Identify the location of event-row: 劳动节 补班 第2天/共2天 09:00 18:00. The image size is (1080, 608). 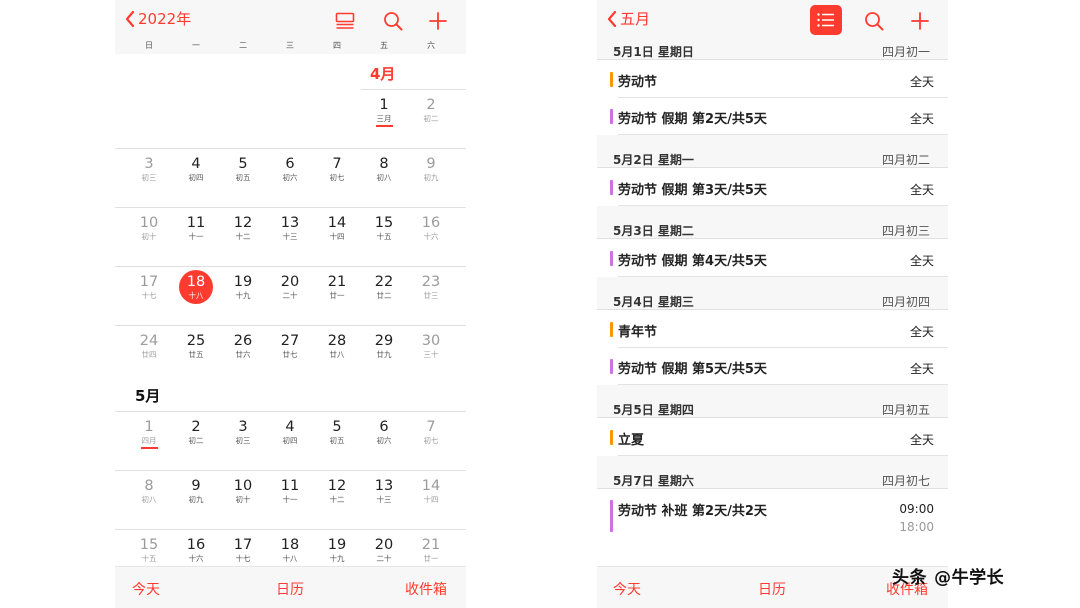
(772, 513).